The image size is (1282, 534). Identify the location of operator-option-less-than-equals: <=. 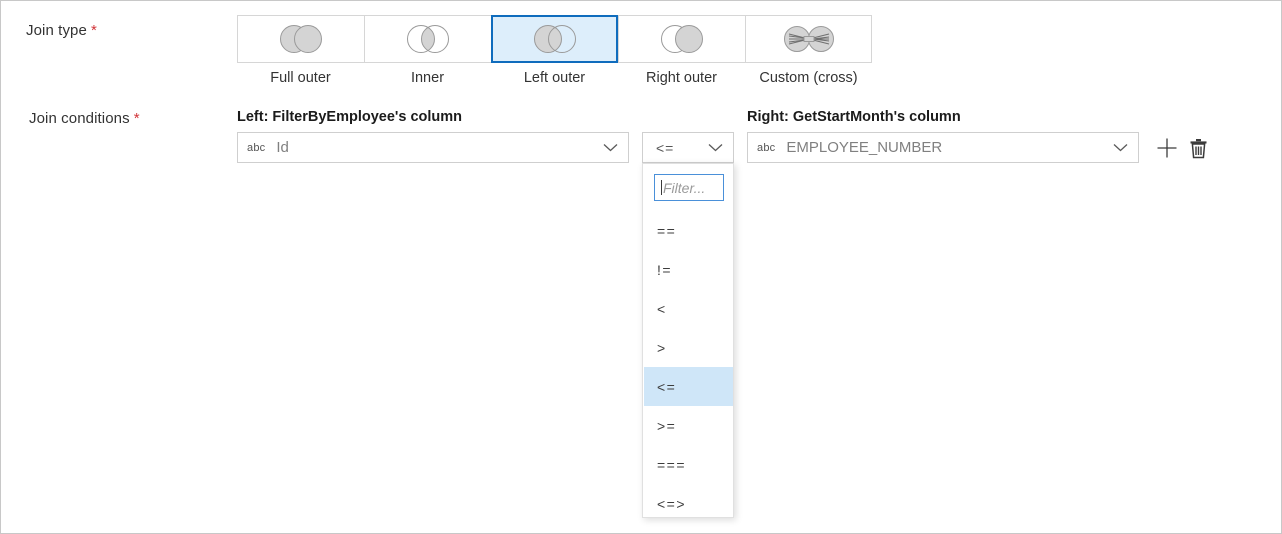
(688, 386).